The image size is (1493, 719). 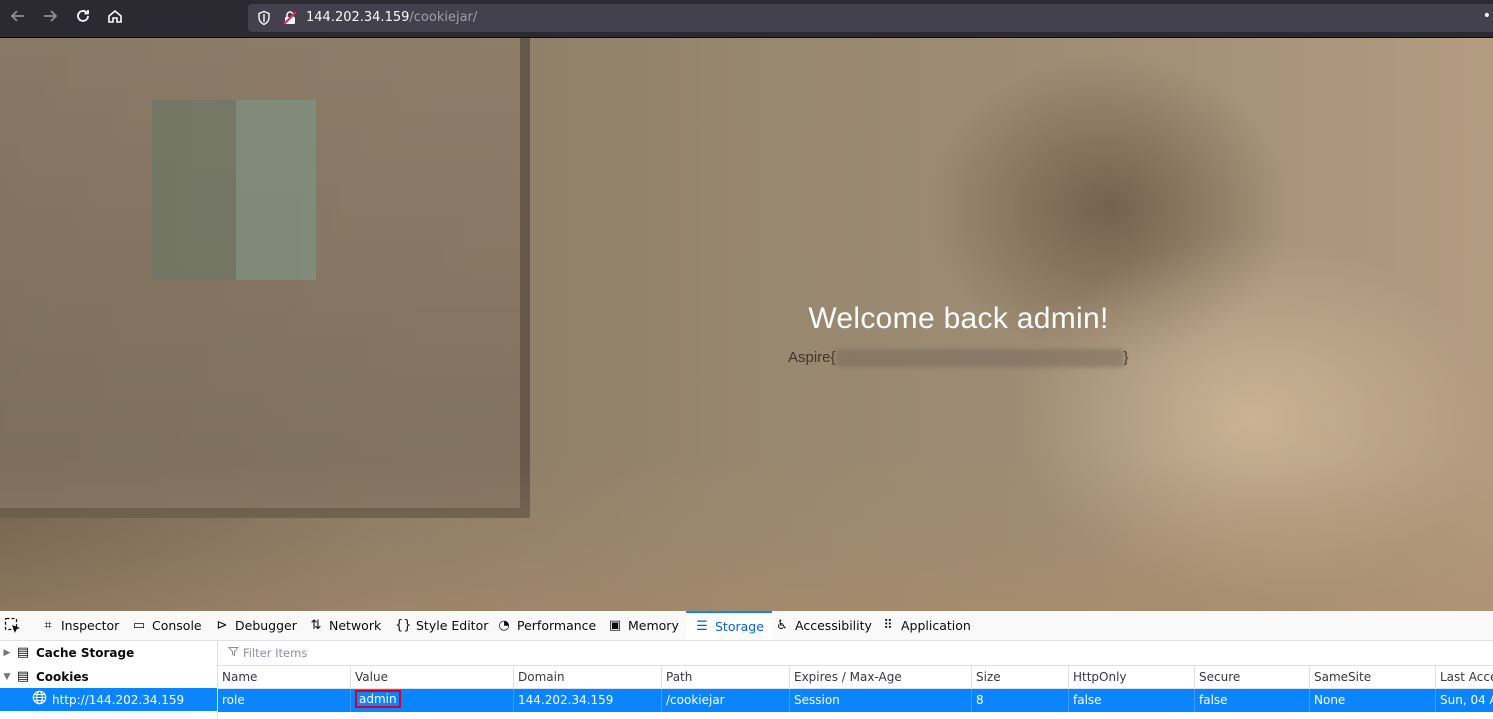 What do you see at coordinates (880, 700) in the screenshot?
I see `cell-expires: Session` at bounding box center [880, 700].